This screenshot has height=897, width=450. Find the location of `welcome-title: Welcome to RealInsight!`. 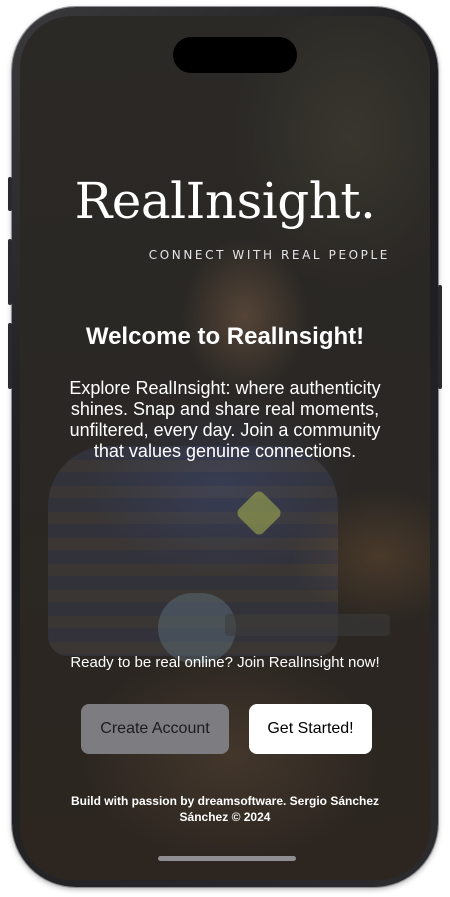

welcome-title: Welcome to RealInsight! is located at coordinates (225, 336).